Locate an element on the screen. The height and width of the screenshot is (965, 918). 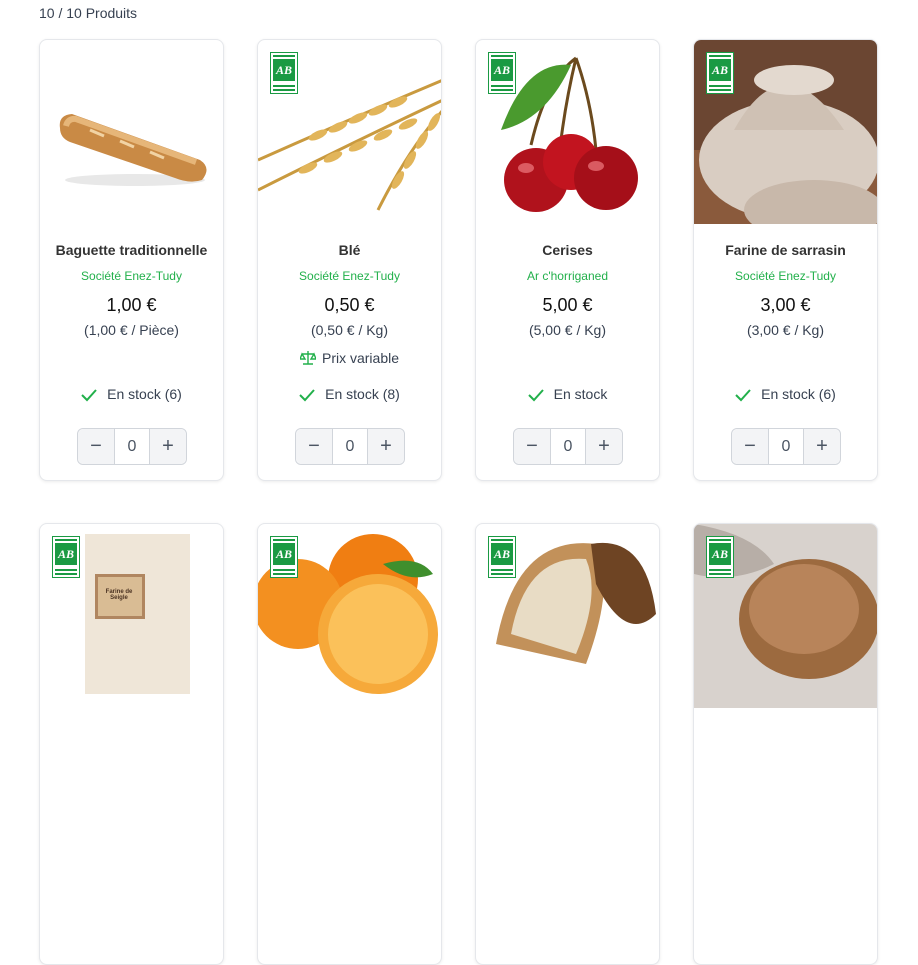
unit-price: (3,00 € / Kg) is located at coordinates (785, 330).